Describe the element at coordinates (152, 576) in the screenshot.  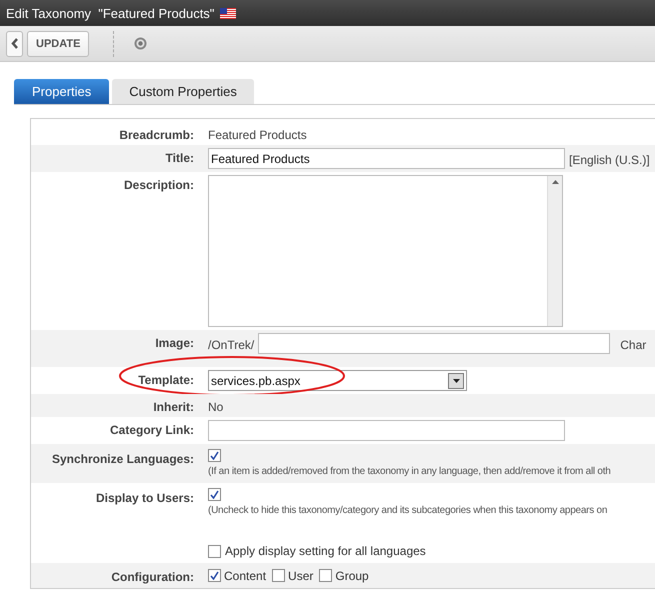
I see `field-label: Configuration:` at that location.